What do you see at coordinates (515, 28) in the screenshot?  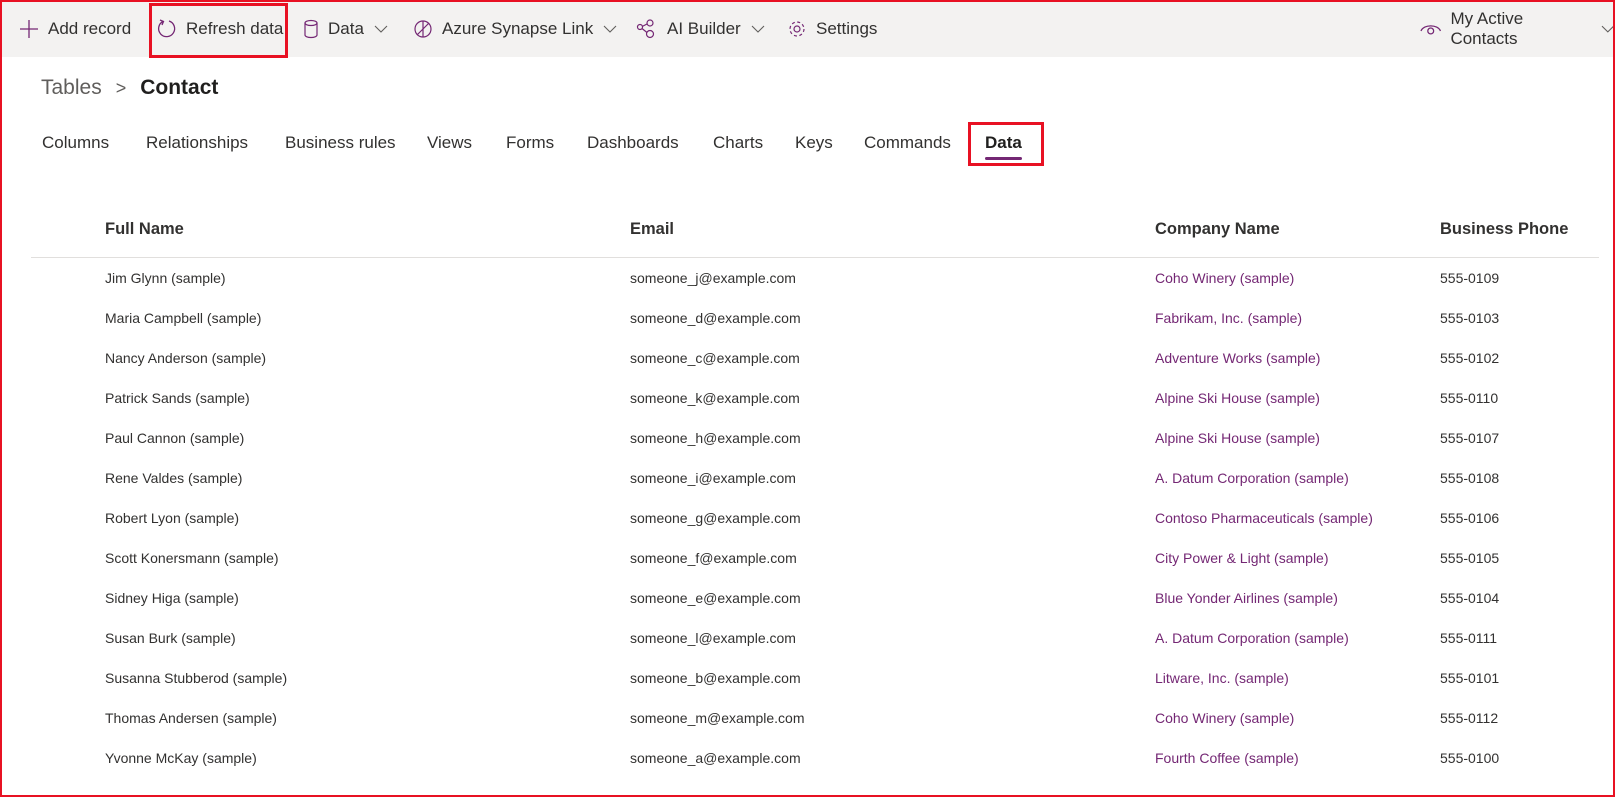 I see `azure-synapse-link-button: Azure Synapse Link` at bounding box center [515, 28].